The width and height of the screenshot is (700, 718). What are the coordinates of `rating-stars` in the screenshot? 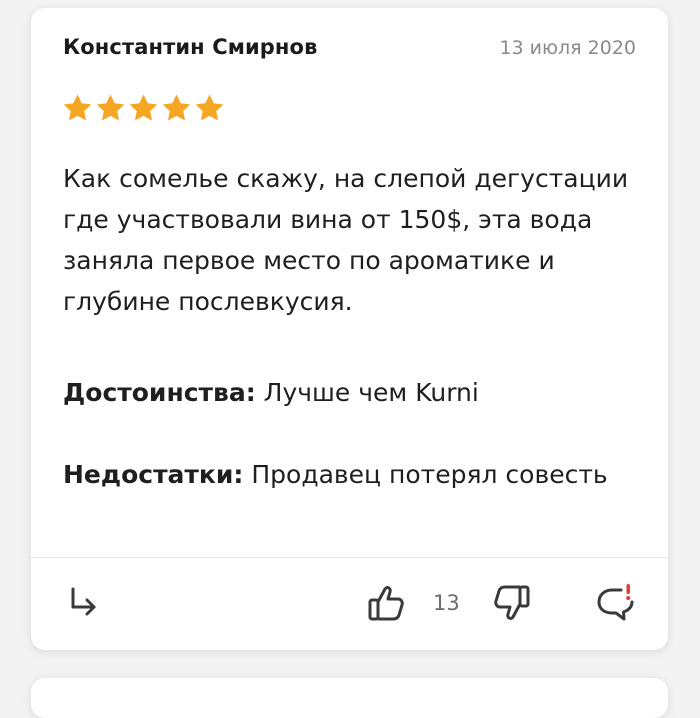 It's located at (143, 109).